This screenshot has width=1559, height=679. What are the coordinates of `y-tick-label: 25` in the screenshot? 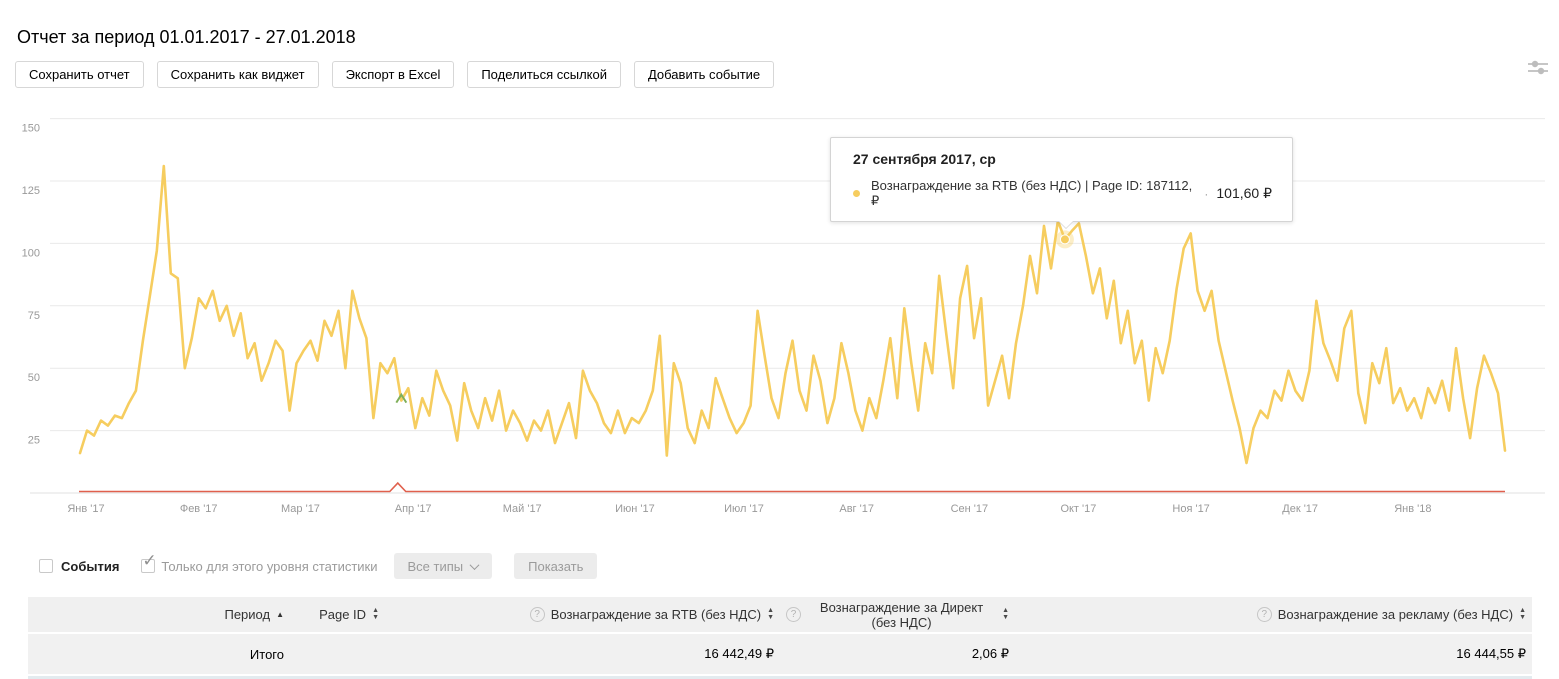 It's located at (34, 441).